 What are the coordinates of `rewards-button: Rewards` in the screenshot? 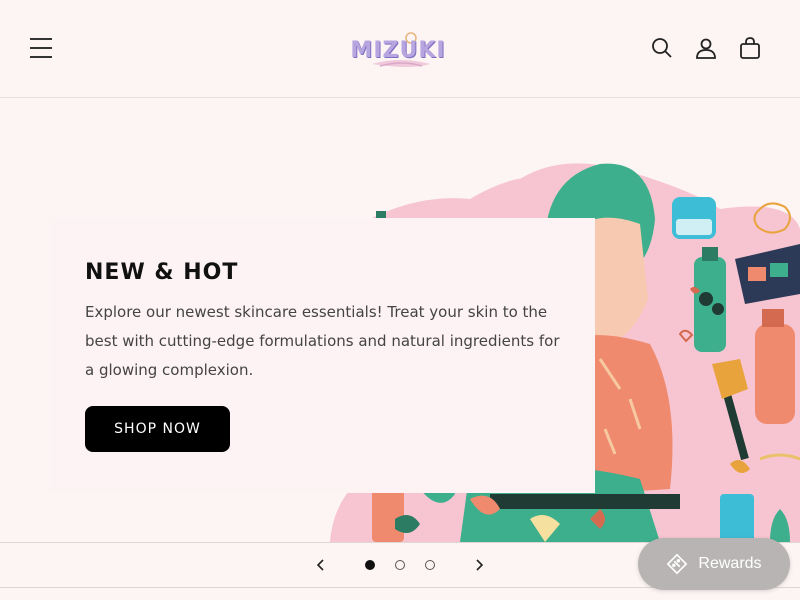 It's located at (714, 564).